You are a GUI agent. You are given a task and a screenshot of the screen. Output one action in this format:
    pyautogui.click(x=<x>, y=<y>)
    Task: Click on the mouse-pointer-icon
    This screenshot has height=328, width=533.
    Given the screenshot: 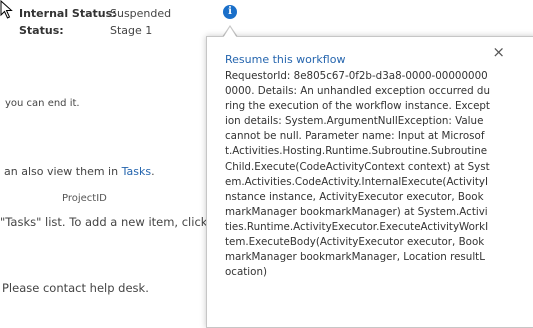 What is the action you would take?
    pyautogui.click(x=6, y=9)
    